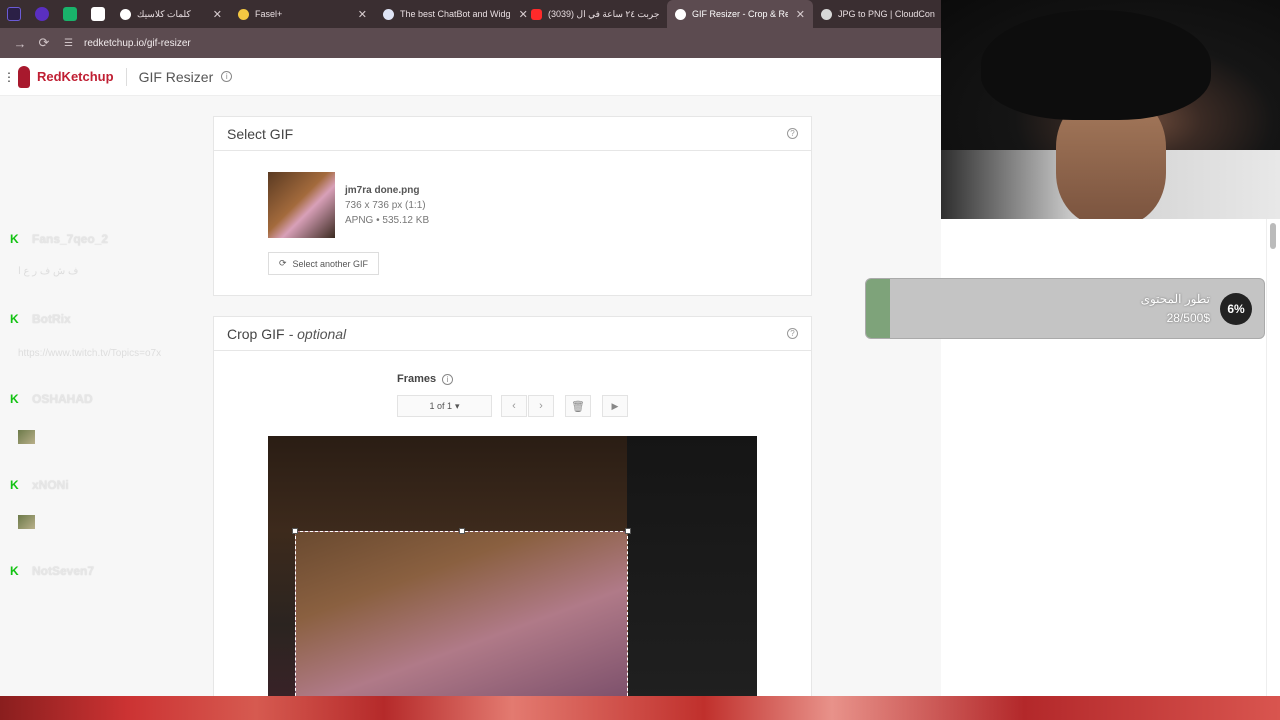 The height and width of the screenshot is (720, 1280). What do you see at coordinates (63, 571) in the screenshot?
I see `chat-username: NotSeven7` at bounding box center [63, 571].